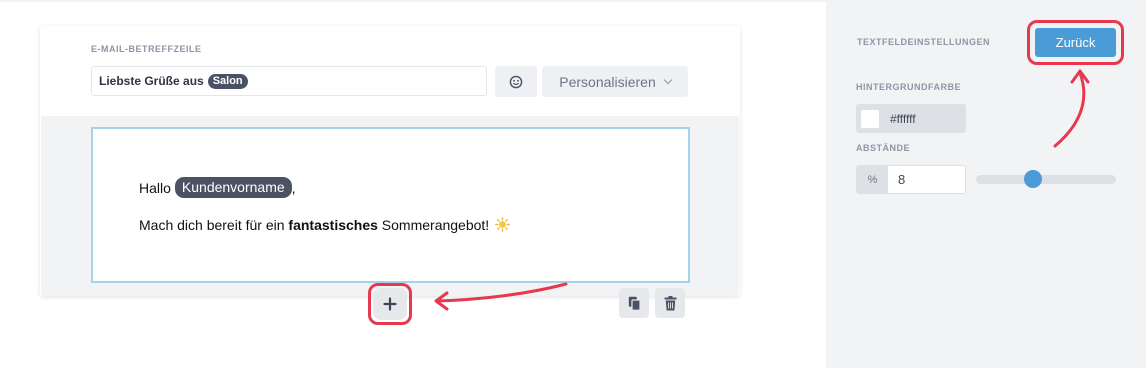 The width and height of the screenshot is (1146, 368). I want to click on duplicate-block-button, so click(634, 303).